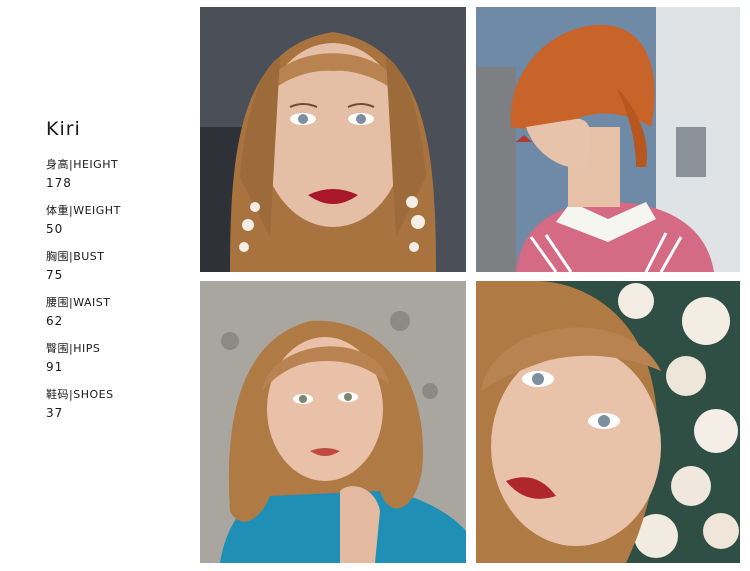 The height and width of the screenshot is (571, 750). I want to click on stat-value: 75, so click(55, 275).